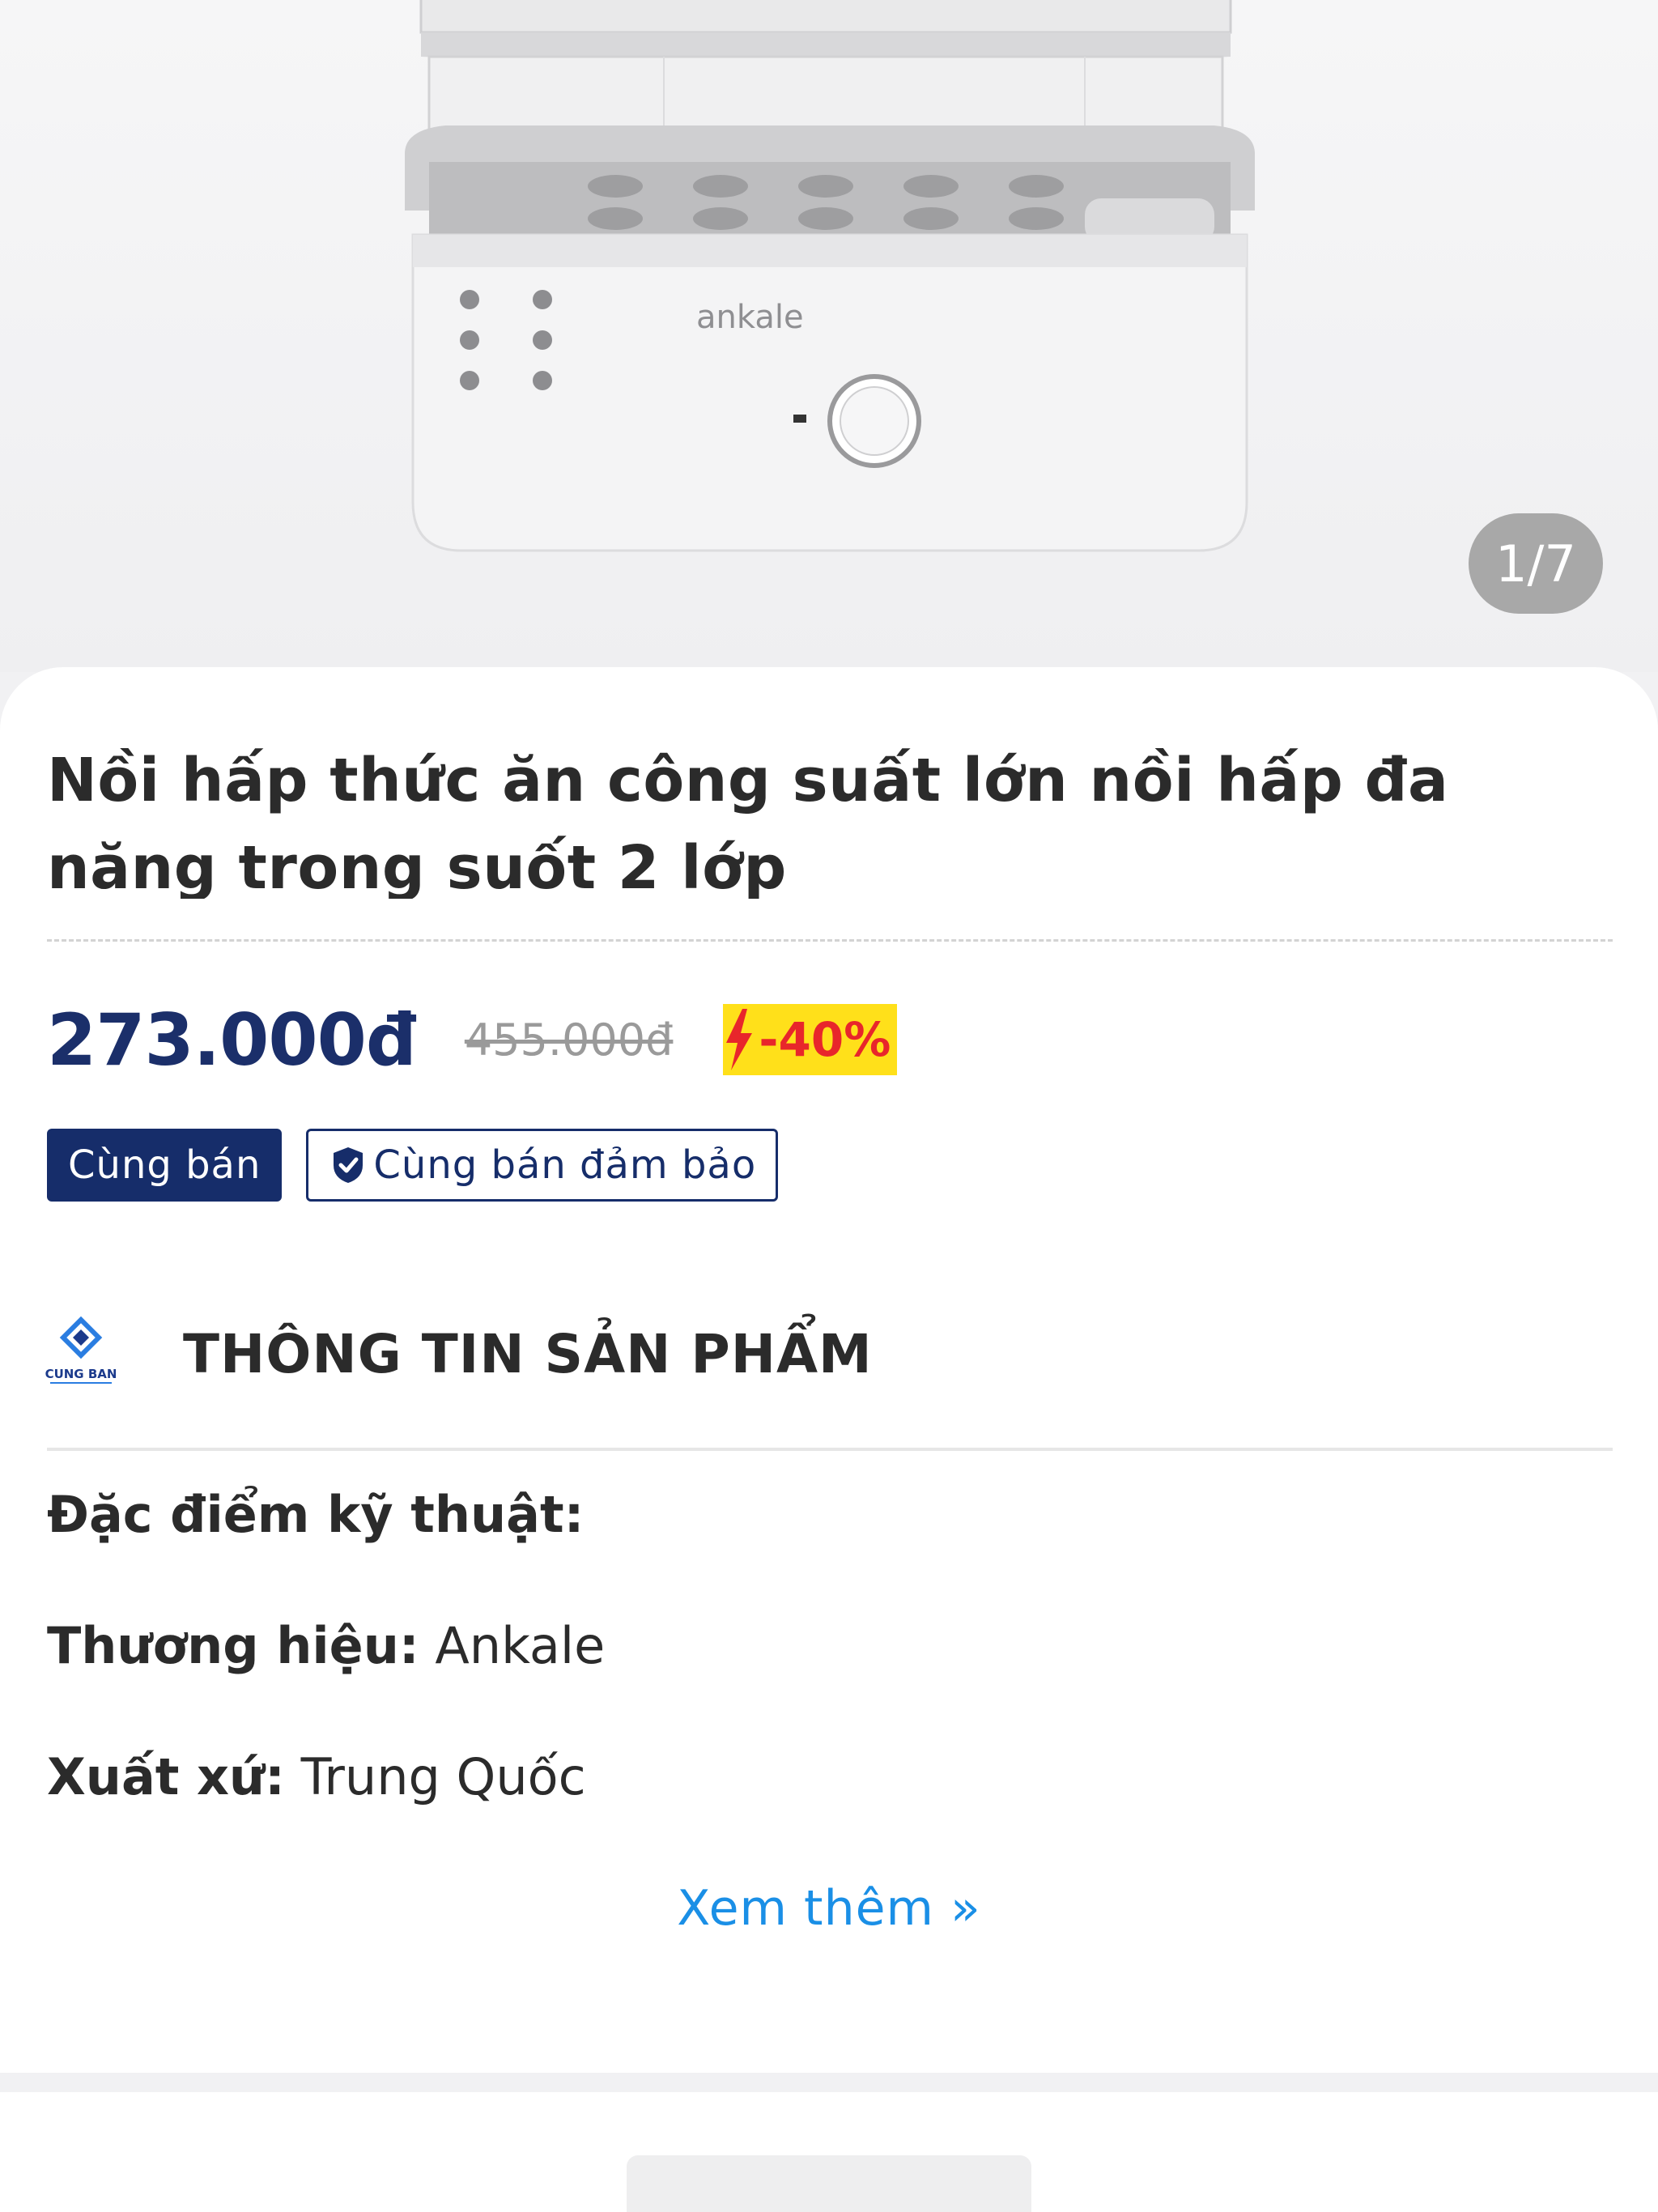 This screenshot has width=1658, height=2212. Describe the element at coordinates (825, 1039) in the screenshot. I see `discount-label: -40%` at that location.